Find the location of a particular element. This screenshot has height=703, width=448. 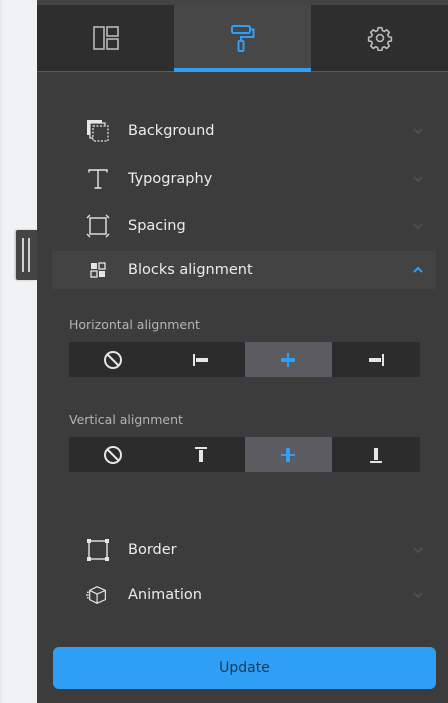

section-blocks-alignment: Blocks alignment is located at coordinates (244, 270).